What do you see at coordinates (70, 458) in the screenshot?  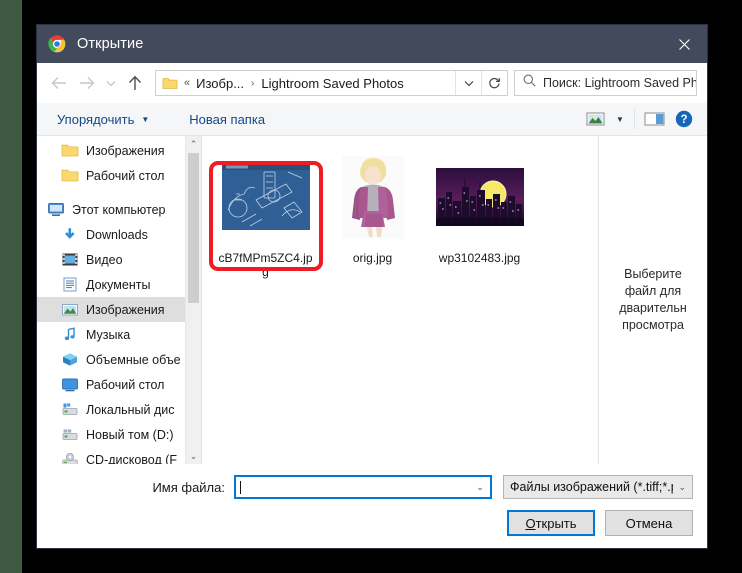 I see `cd-drive-icon` at bounding box center [70, 458].